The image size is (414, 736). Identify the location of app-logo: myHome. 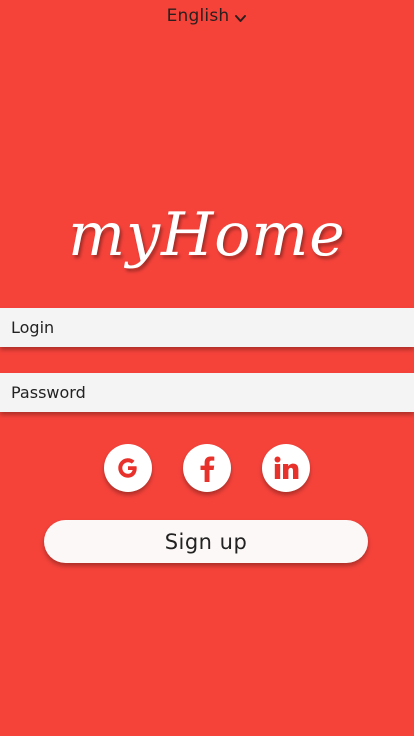
(207, 235).